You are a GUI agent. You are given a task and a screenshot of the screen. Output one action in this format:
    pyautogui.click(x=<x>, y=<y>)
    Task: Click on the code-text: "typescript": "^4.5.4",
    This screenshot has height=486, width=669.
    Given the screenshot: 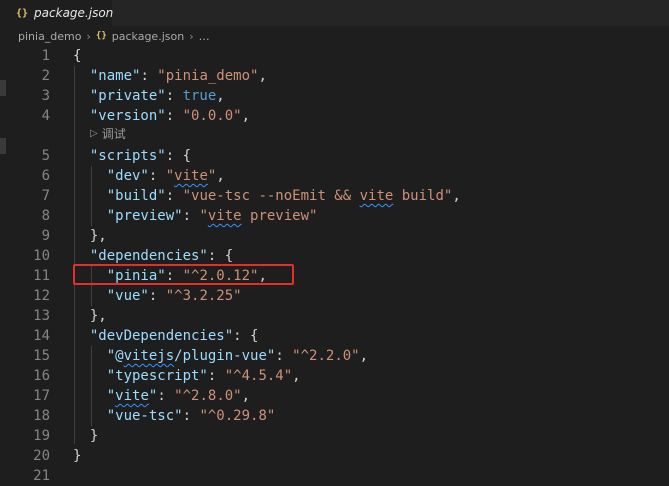 What is the action you would take?
    pyautogui.click(x=203, y=376)
    